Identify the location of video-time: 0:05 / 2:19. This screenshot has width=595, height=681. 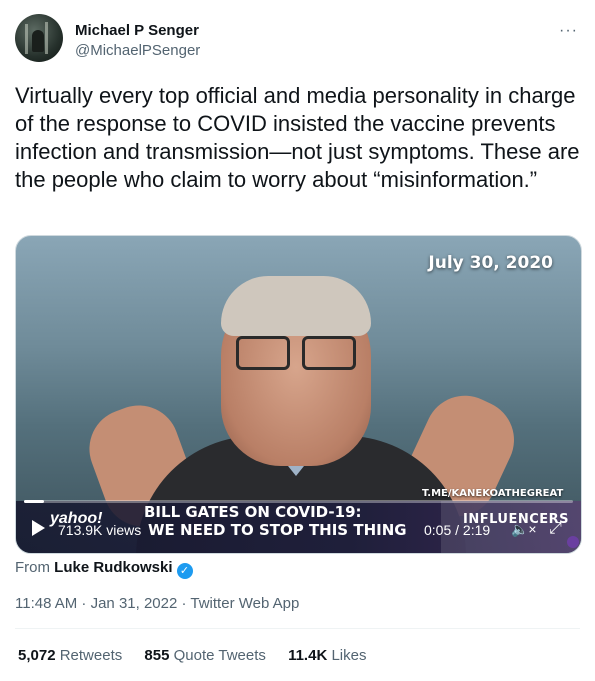
(457, 530).